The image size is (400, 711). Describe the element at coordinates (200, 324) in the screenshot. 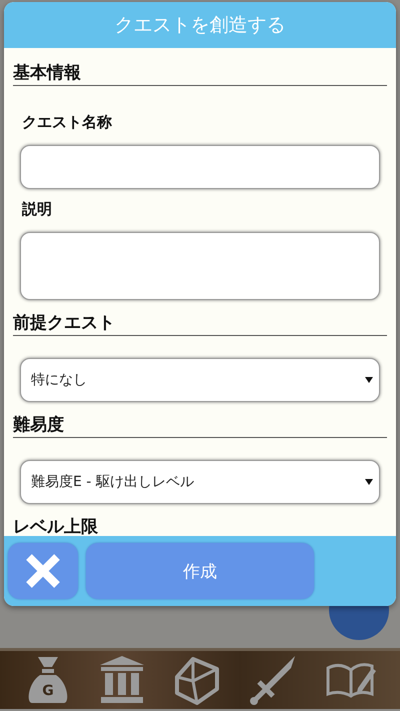

I see `section-heading: 前提クエスト` at that location.